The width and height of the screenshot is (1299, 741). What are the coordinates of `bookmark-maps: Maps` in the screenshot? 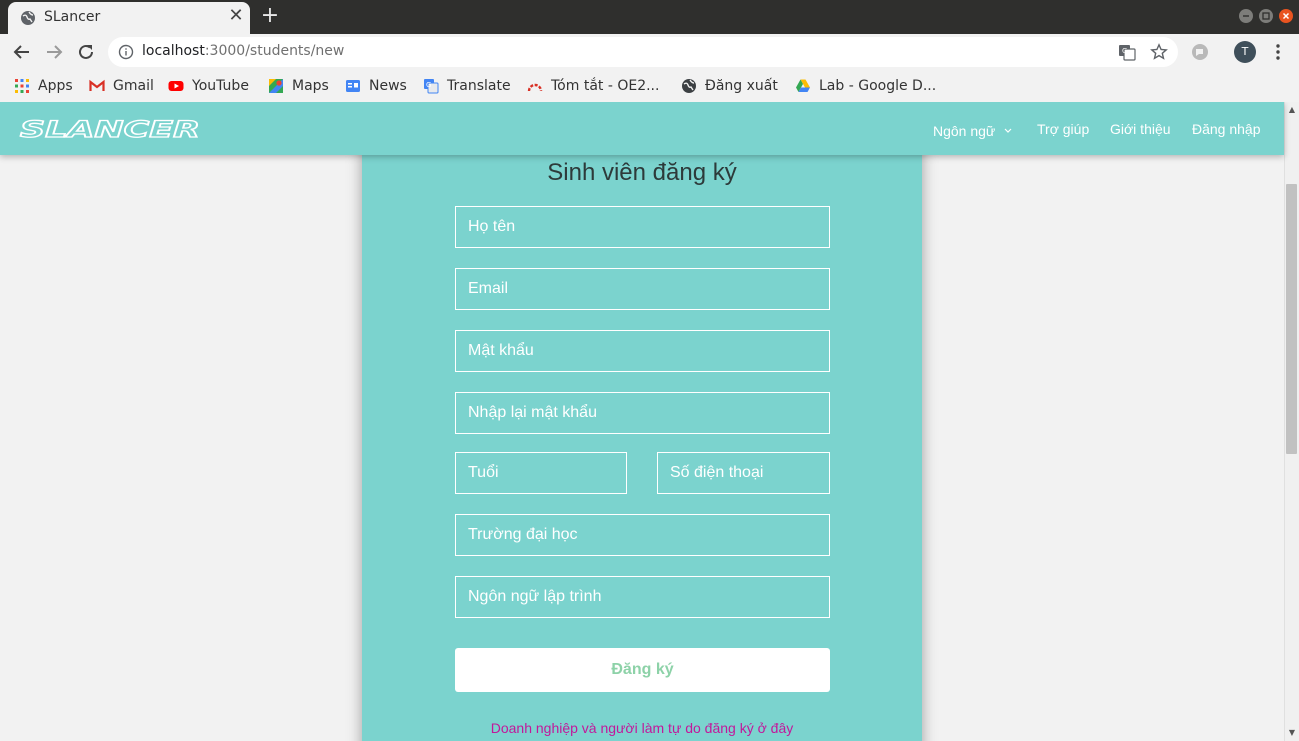 It's located at (298, 86).